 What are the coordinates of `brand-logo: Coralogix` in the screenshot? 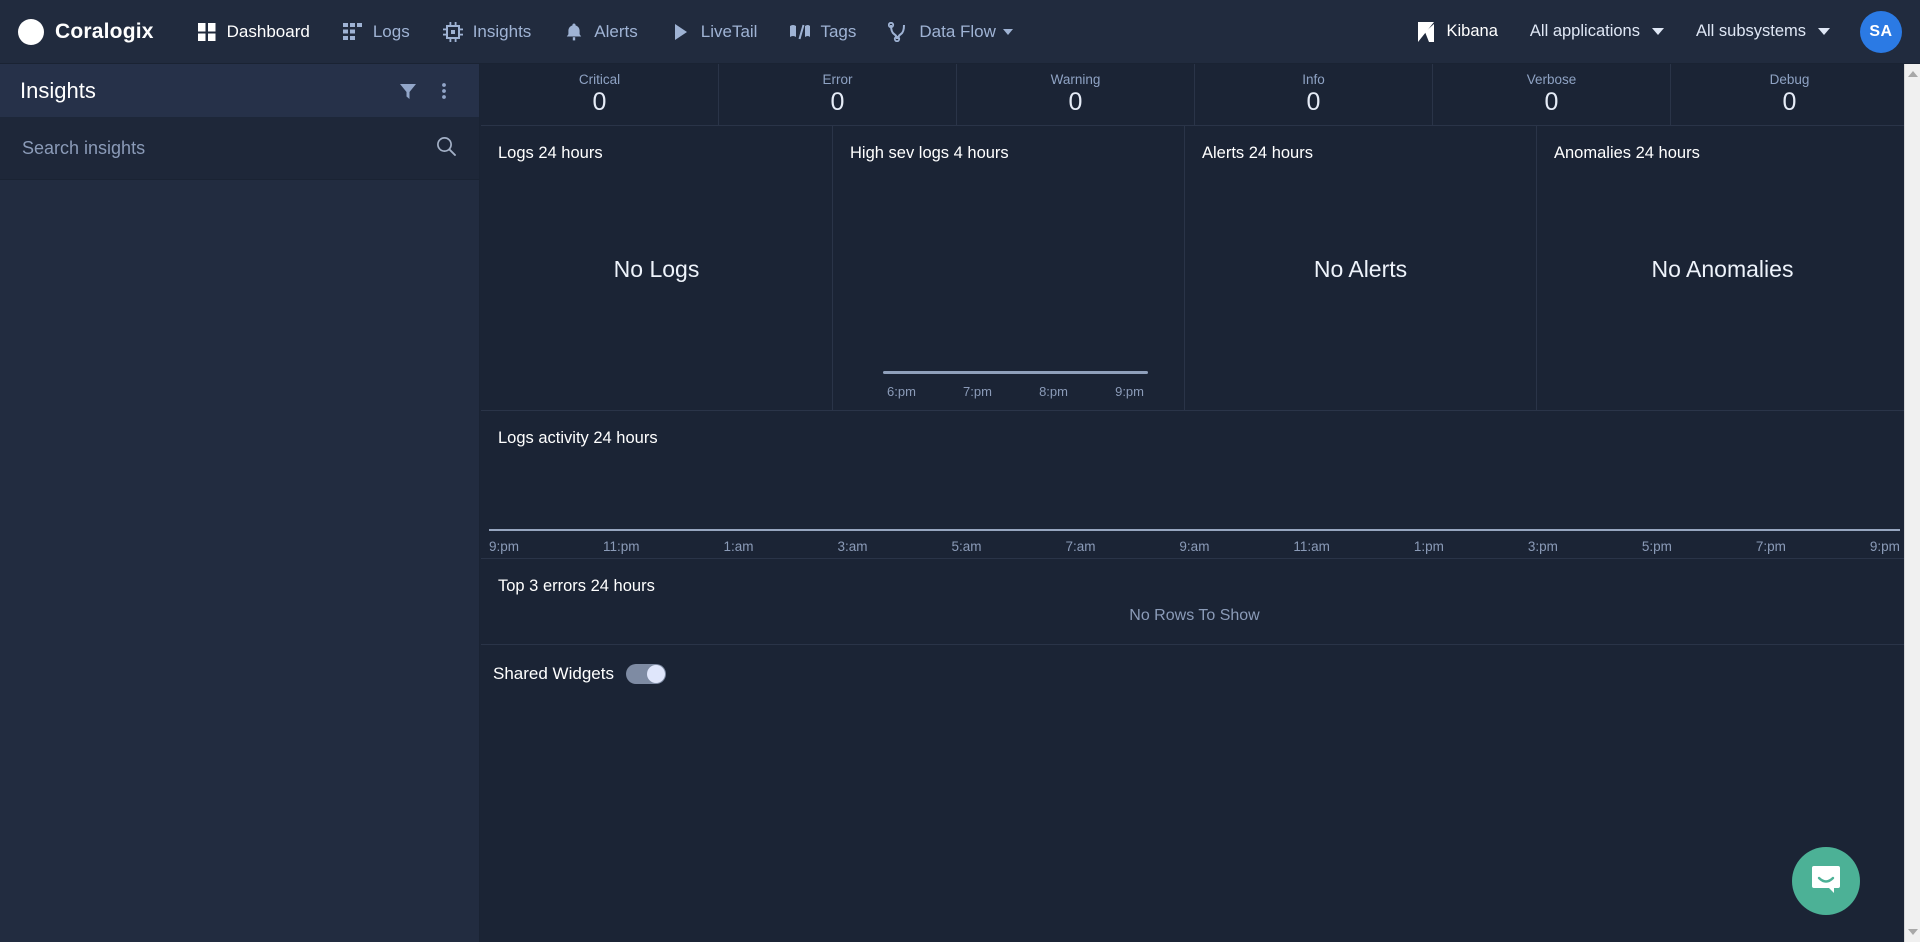 It's located at (86, 31).